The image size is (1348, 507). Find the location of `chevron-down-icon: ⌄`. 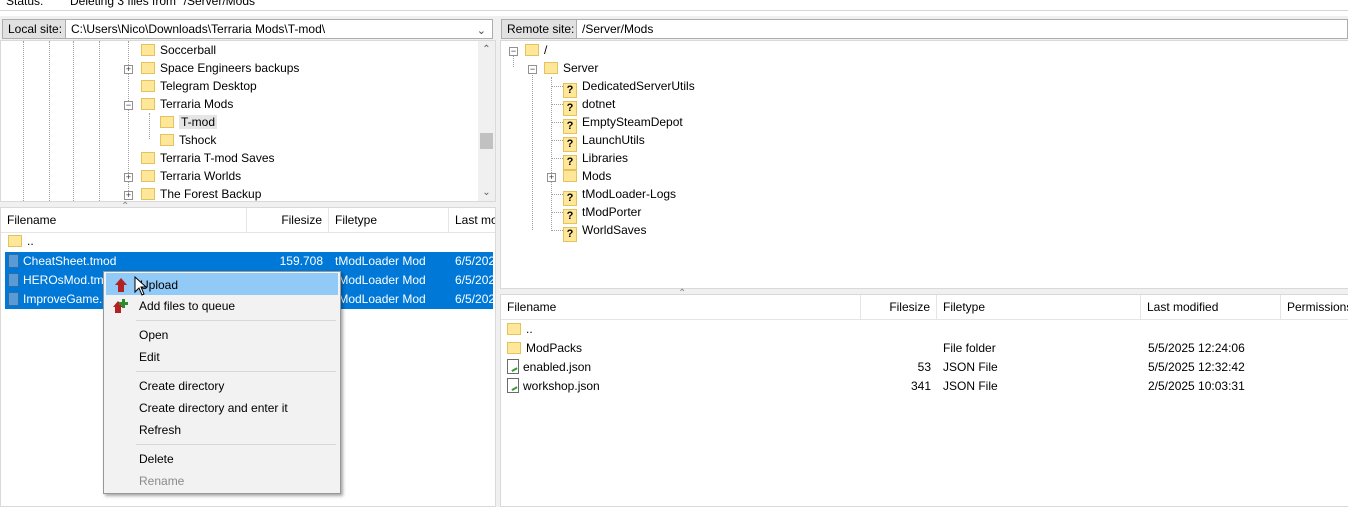

chevron-down-icon: ⌄ is located at coordinates (481, 31).